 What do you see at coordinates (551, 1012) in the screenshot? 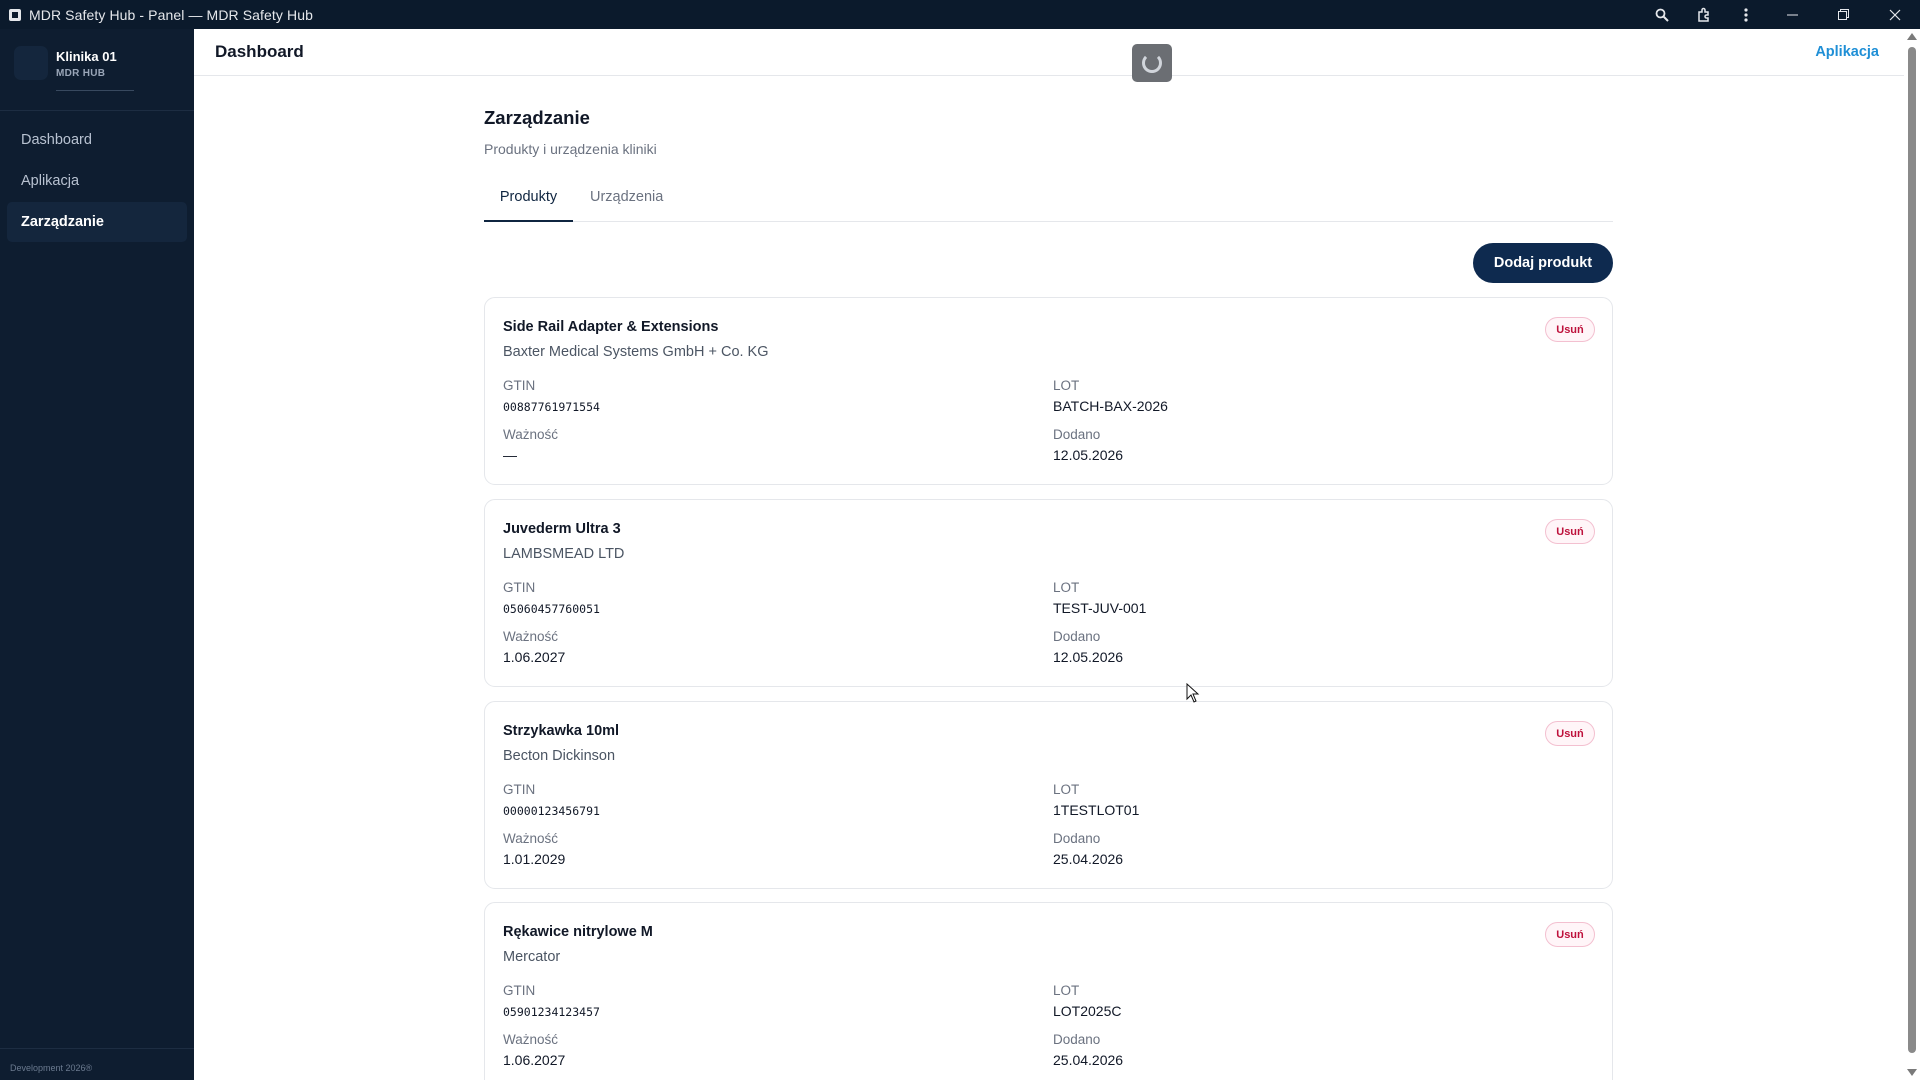
I see `gtin-value: 05901234123457` at bounding box center [551, 1012].